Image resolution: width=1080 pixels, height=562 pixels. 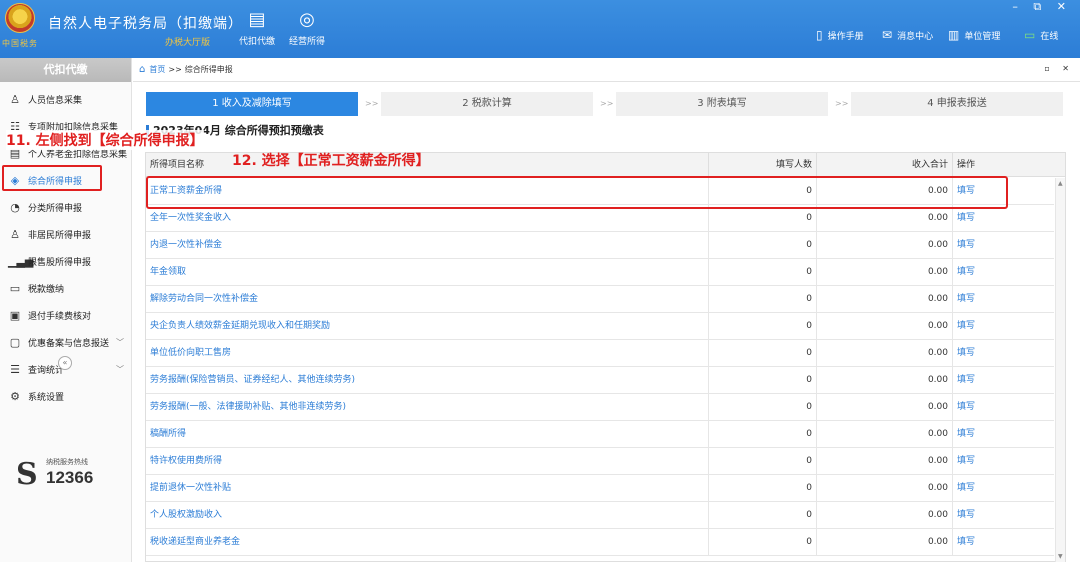 What do you see at coordinates (66, 396) in the screenshot?
I see `sidebar-item-system-settings: ⚙ 系统设置` at bounding box center [66, 396].